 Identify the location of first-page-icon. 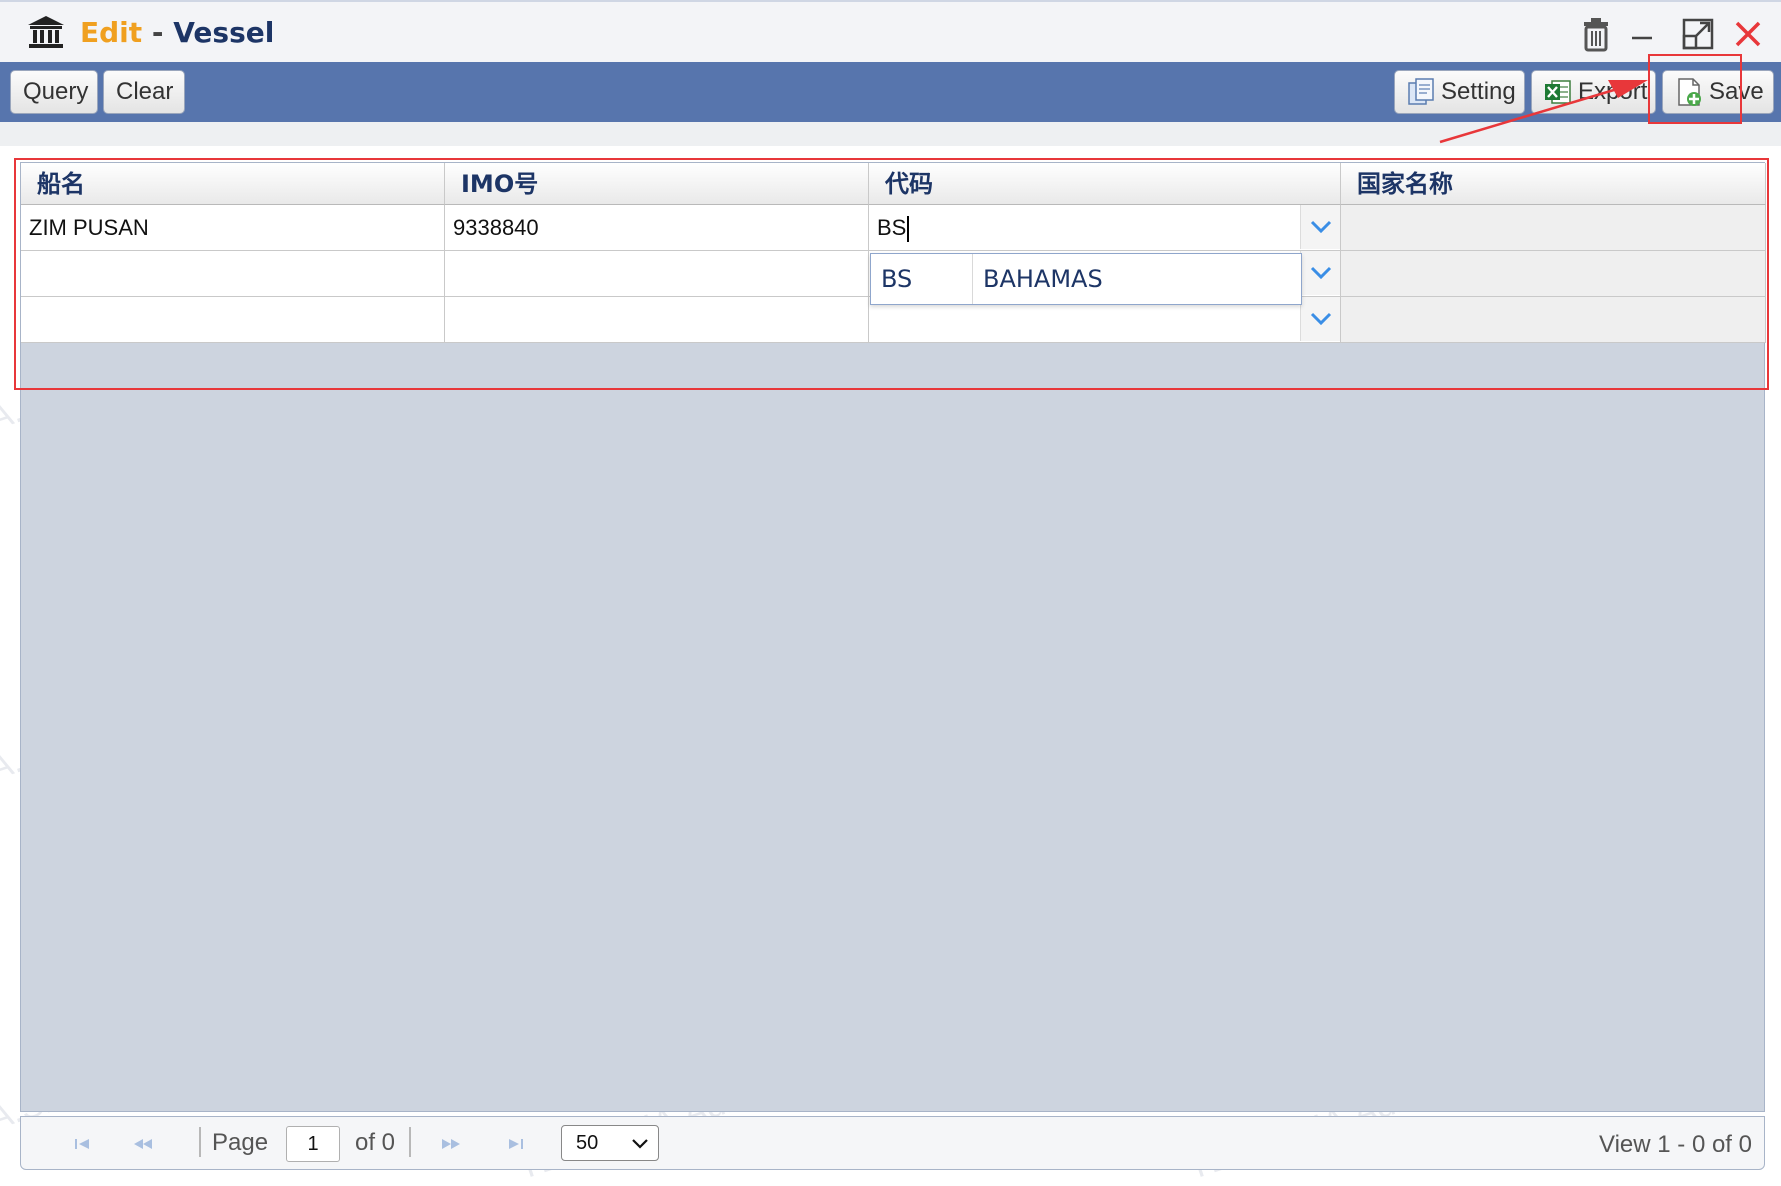
(83, 1144).